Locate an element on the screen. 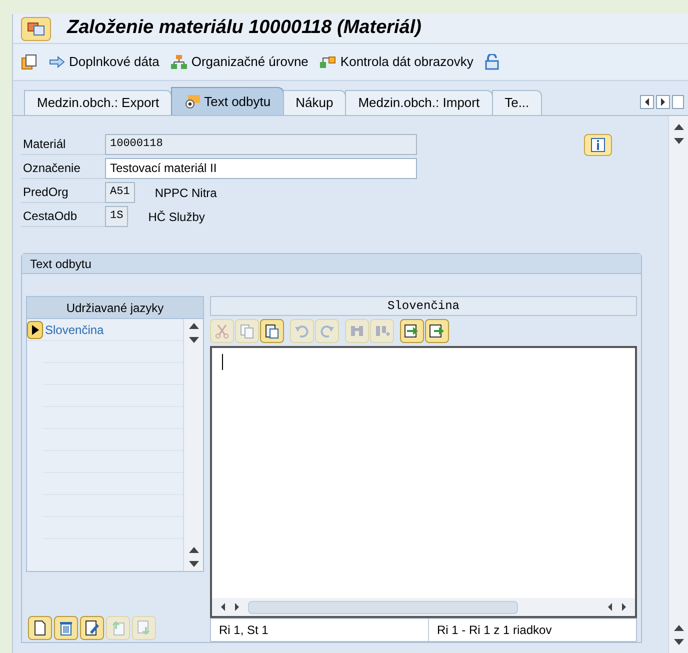 This screenshot has width=688, height=653. scroll-left-button is located at coordinates (647, 102).